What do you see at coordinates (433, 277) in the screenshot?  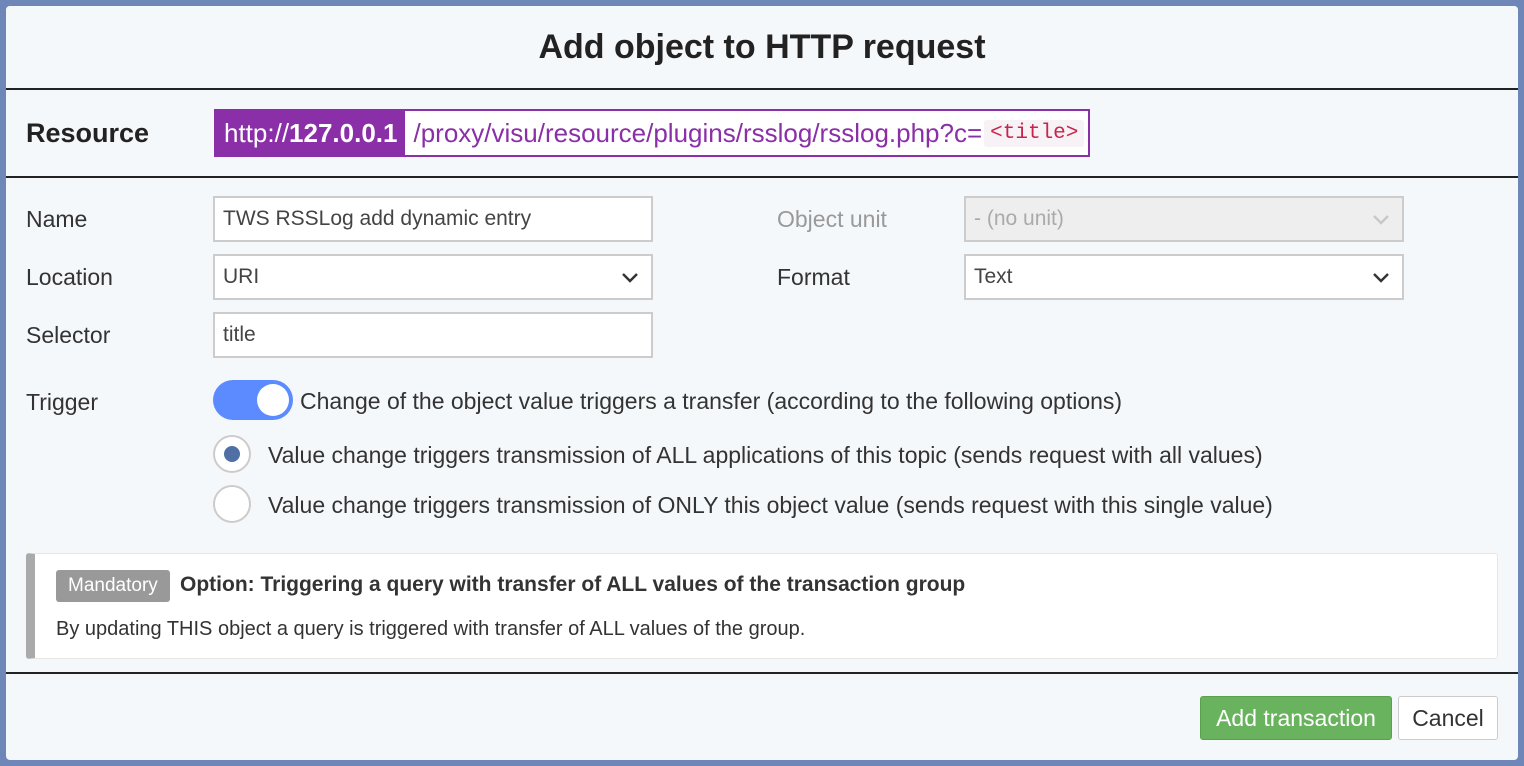 I see `location-select: URI` at bounding box center [433, 277].